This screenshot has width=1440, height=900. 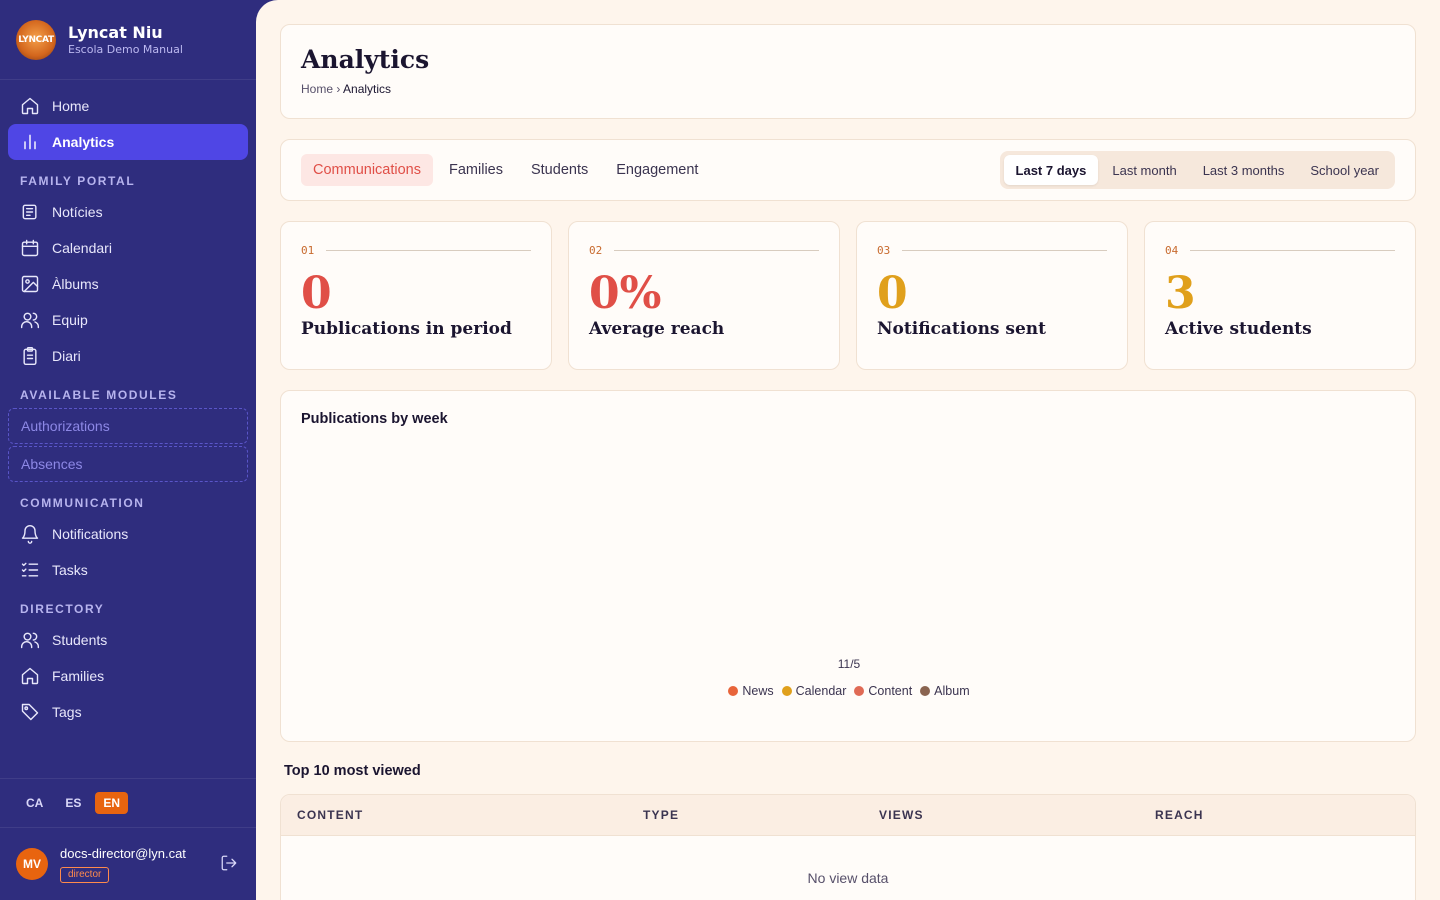 I want to click on tab-engagement: Engagement, so click(x=657, y=170).